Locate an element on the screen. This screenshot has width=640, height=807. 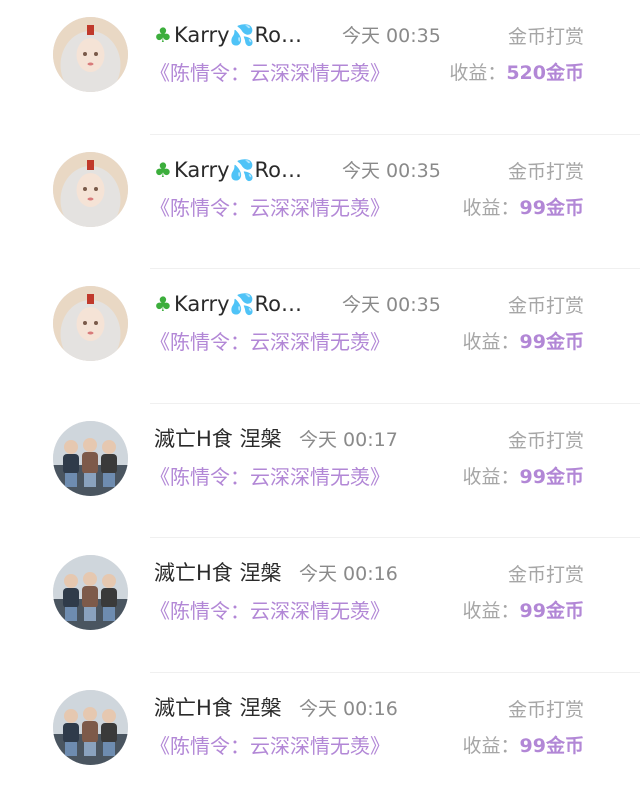
timestamp: 今天 00:17 is located at coordinates (348, 440).